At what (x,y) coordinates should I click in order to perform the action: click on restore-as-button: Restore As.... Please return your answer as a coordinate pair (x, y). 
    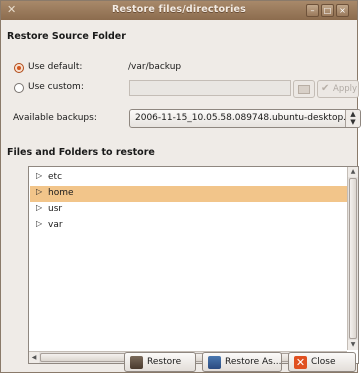
    Looking at the image, I should click on (242, 362).